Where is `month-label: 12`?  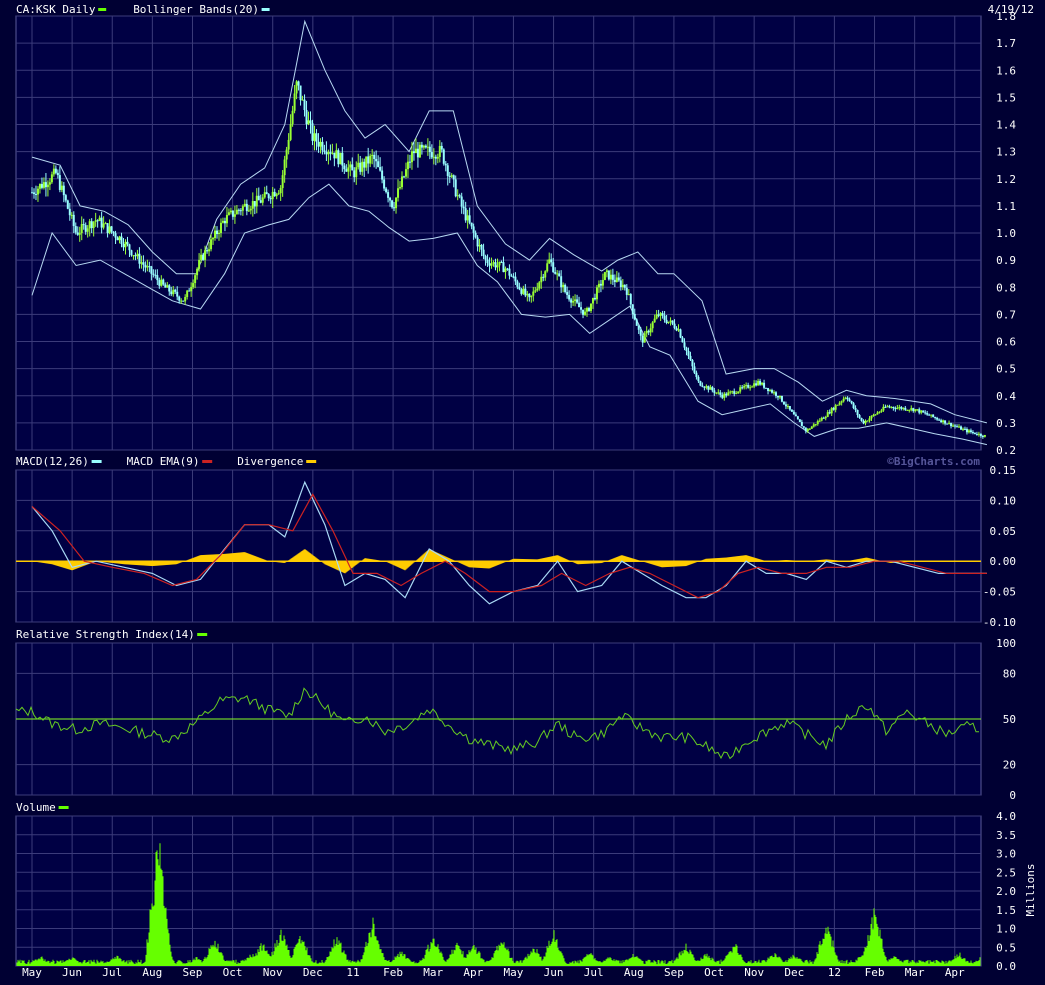 month-label: 12 is located at coordinates (834, 972).